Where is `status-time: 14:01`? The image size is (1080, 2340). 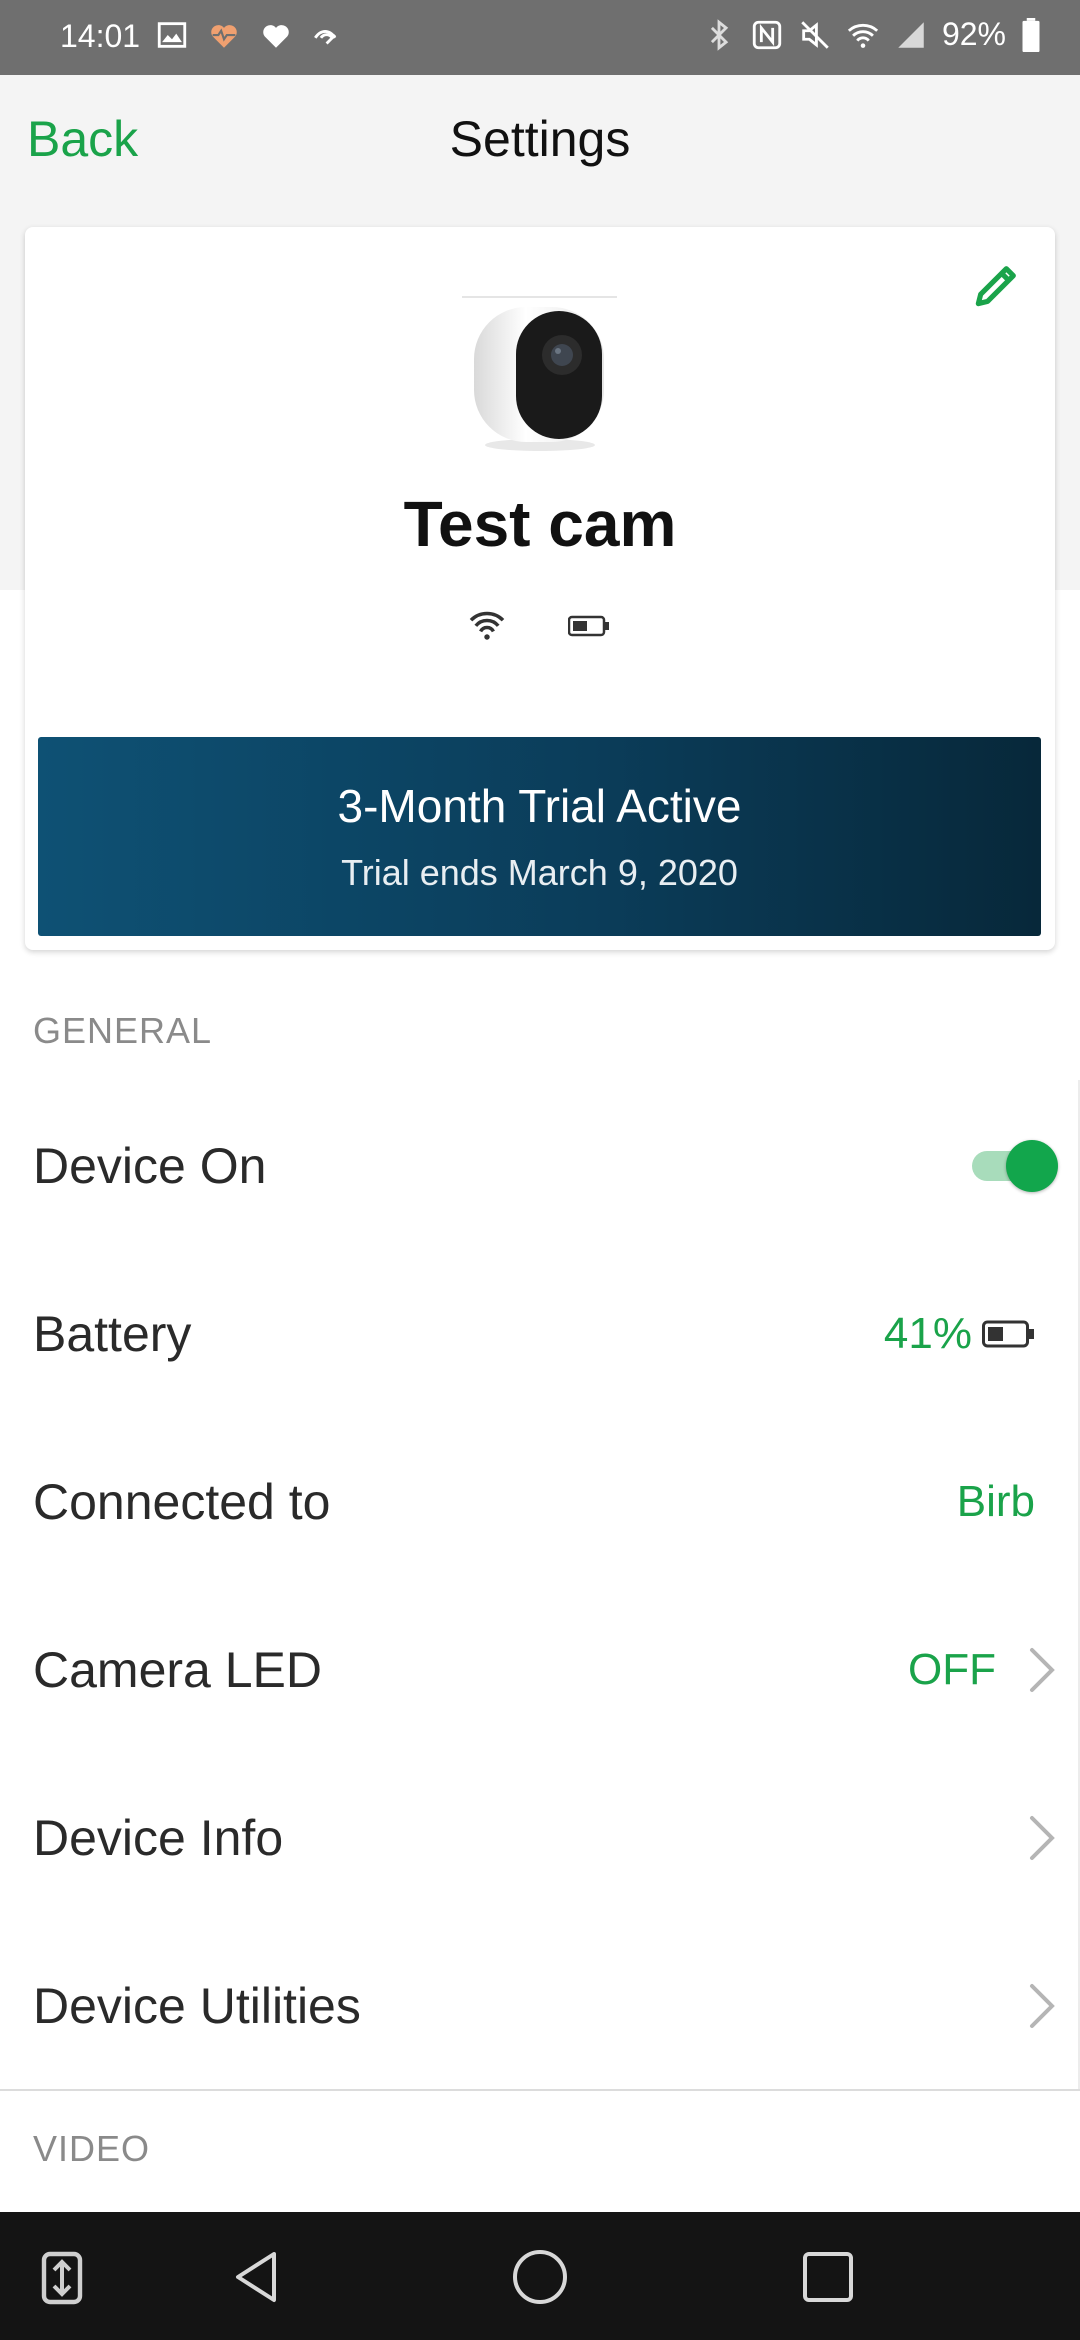
status-time: 14:01 is located at coordinates (100, 36).